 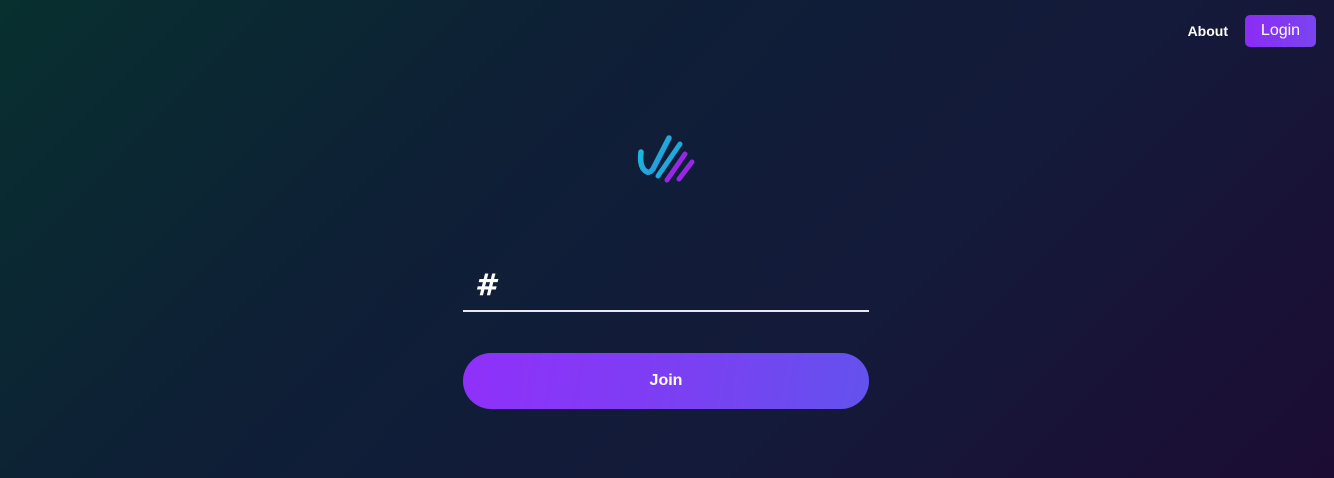 I want to click on about-link: About, so click(x=1208, y=31).